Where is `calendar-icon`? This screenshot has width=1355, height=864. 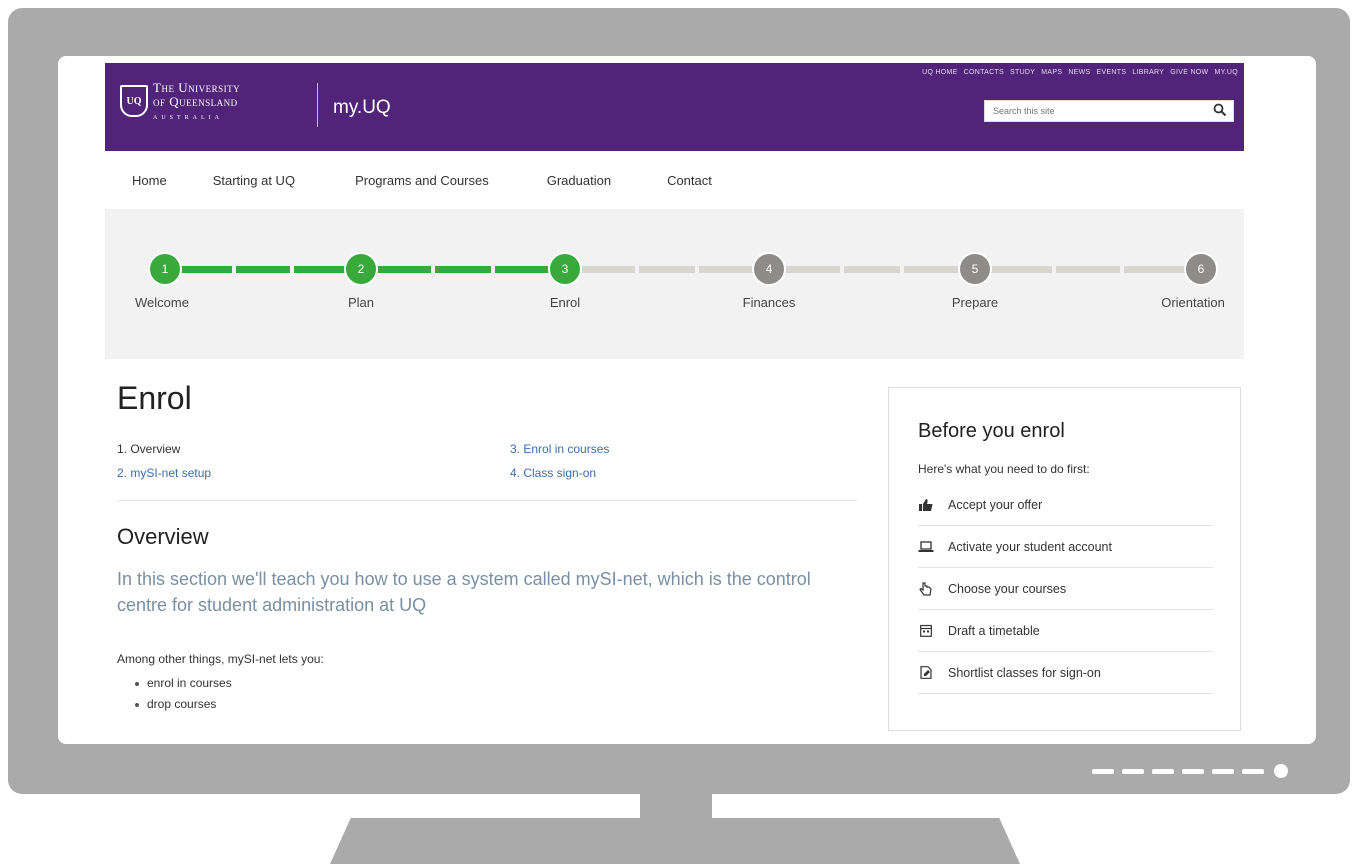
calendar-icon is located at coordinates (926, 631).